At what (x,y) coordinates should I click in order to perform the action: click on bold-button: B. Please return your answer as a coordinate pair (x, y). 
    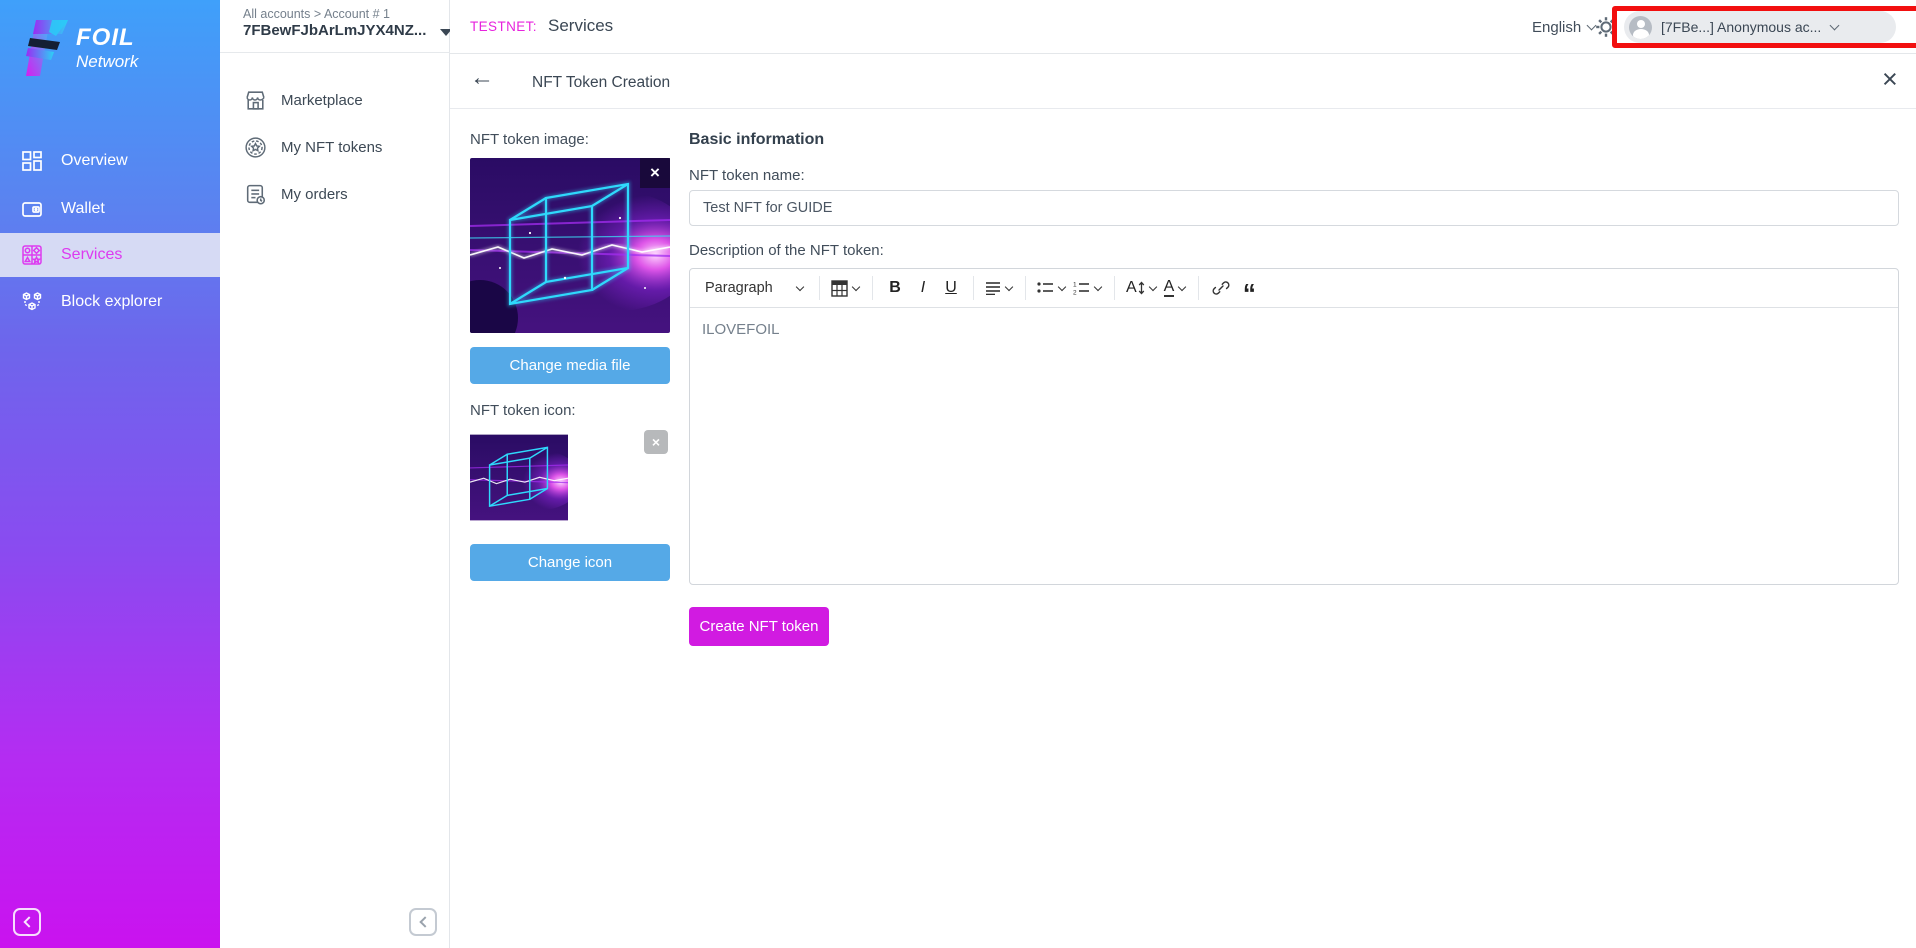
    Looking at the image, I should click on (895, 288).